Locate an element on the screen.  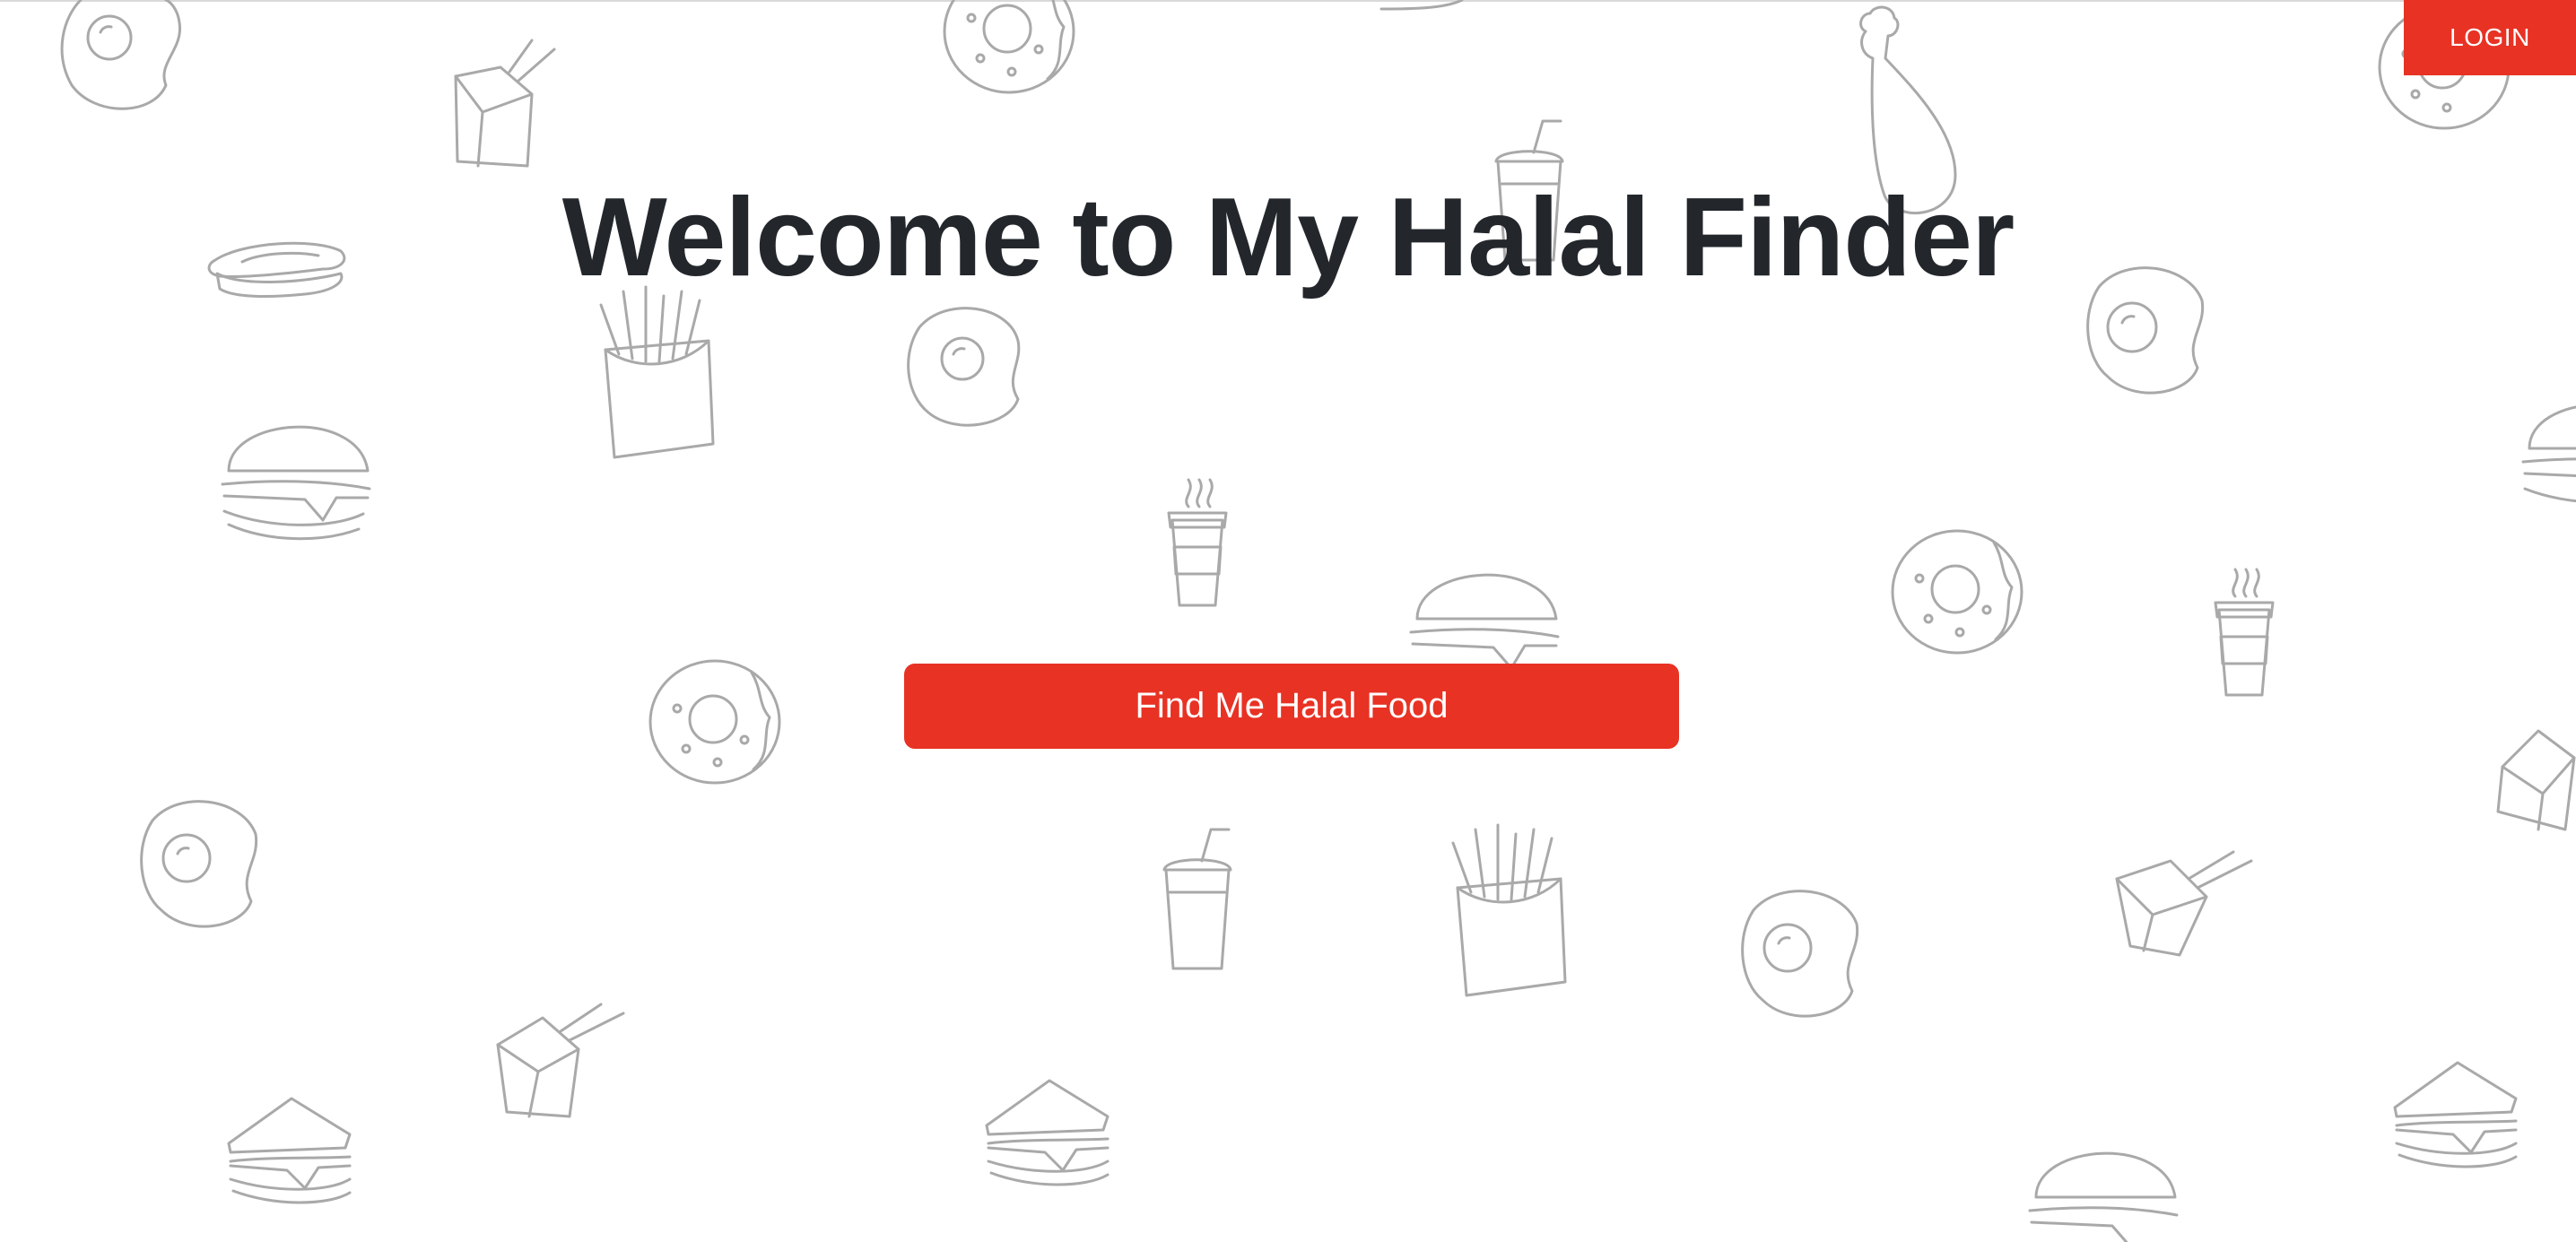
login-button: LOGIN is located at coordinates (2490, 38).